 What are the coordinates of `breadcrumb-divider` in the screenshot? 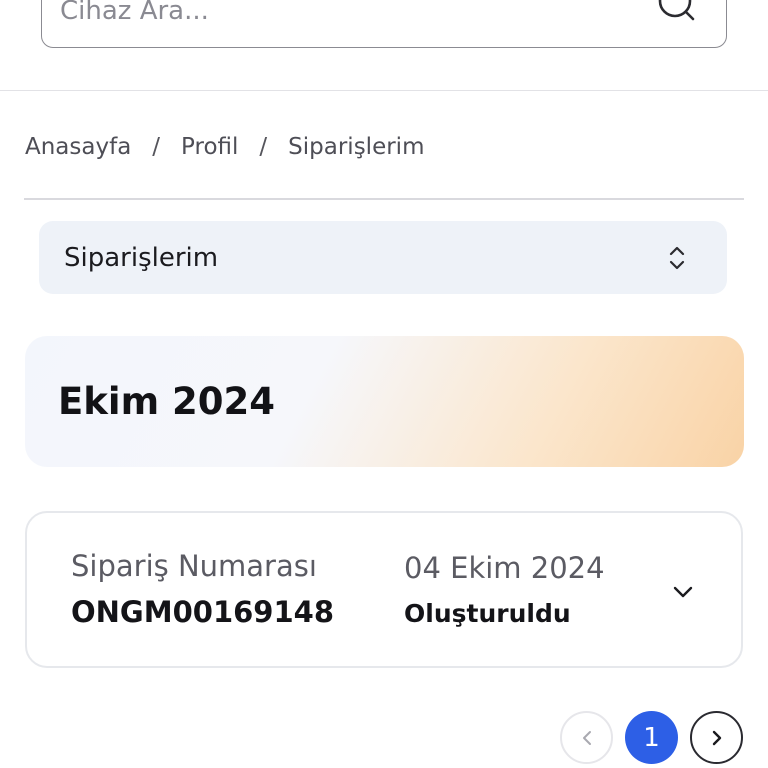 It's located at (384, 199).